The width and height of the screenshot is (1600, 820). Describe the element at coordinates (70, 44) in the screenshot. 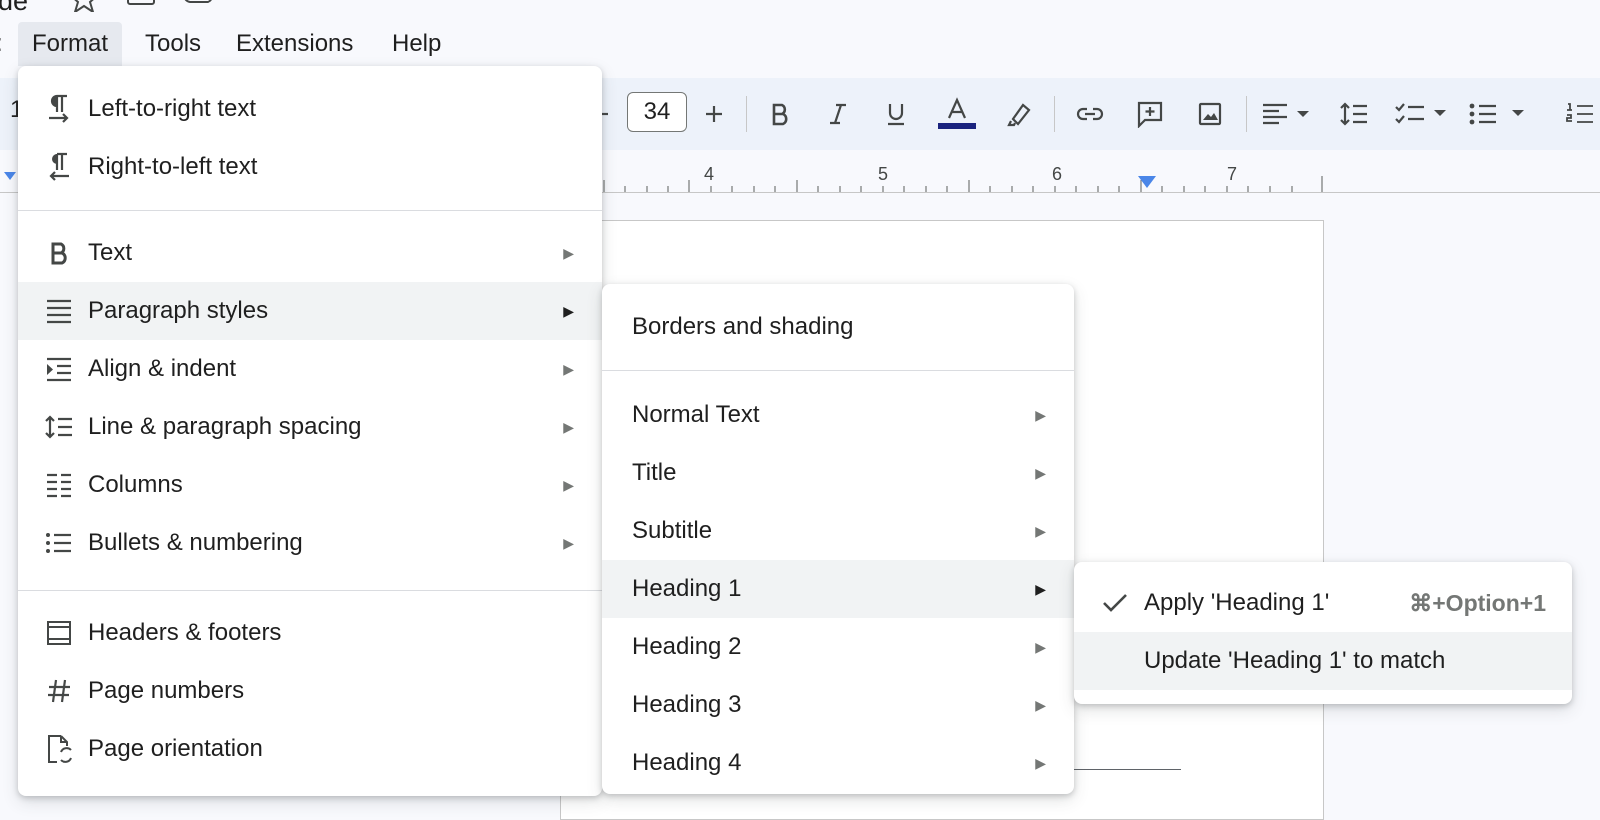

I see `menu-format: Format` at that location.